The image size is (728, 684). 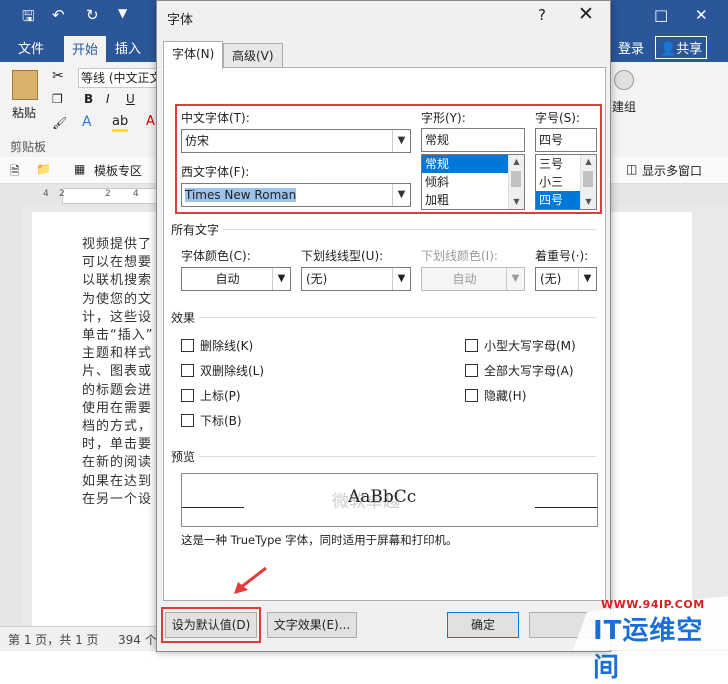 I want to click on maximize-icon: □, so click(x=661, y=15).